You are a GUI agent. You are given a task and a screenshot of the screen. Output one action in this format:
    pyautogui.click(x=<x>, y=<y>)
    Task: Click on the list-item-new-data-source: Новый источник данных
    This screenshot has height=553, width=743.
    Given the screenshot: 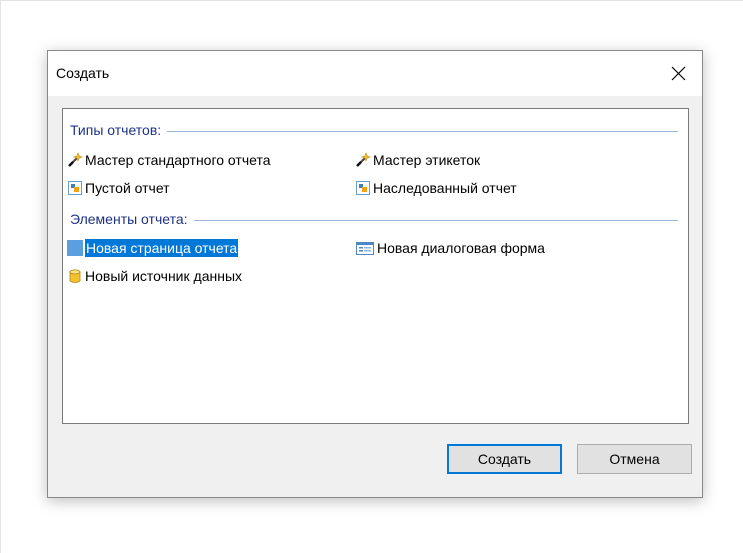 What is the action you would take?
    pyautogui.click(x=154, y=276)
    